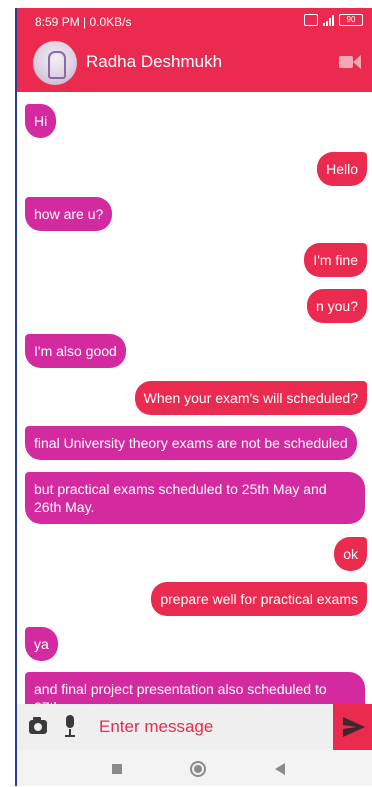 This screenshot has height=787, width=372. I want to click on send-icon, so click(354, 727).